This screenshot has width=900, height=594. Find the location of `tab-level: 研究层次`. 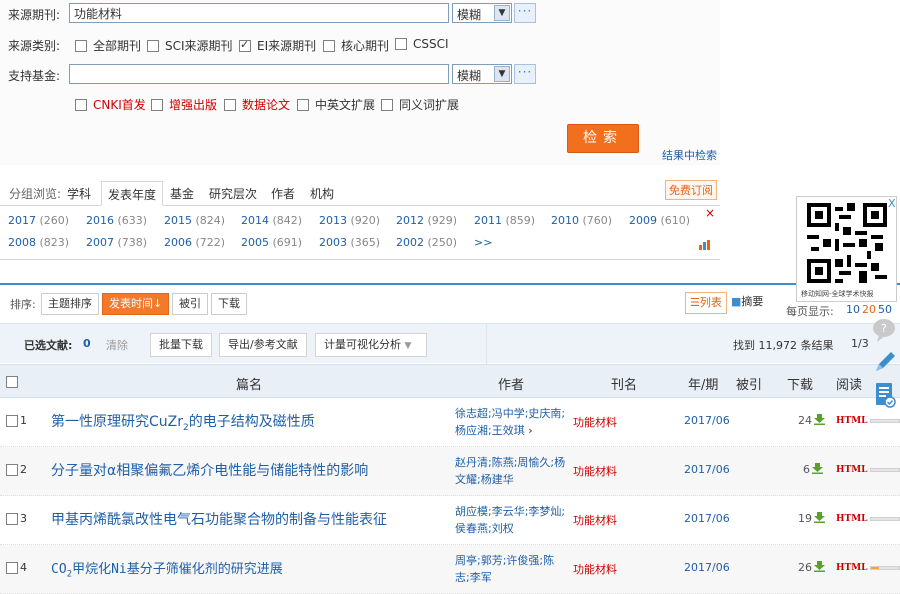

tab-level: 研究层次 is located at coordinates (233, 193).